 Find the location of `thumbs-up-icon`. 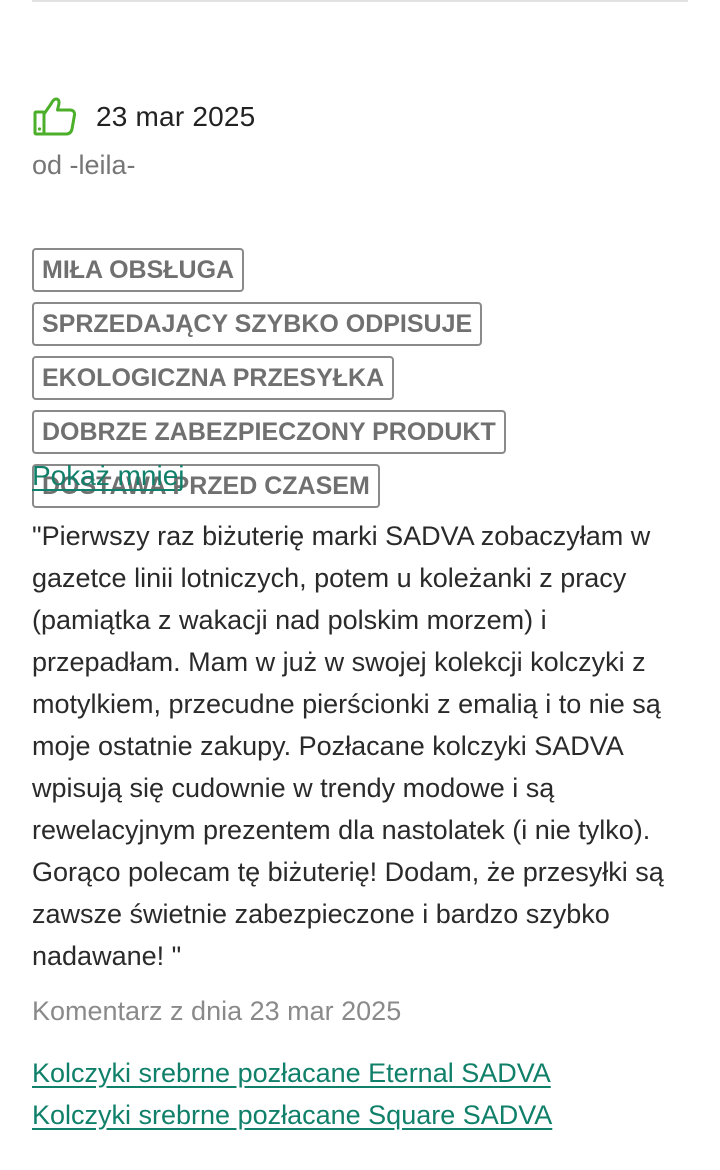

thumbs-up-icon is located at coordinates (55, 117).